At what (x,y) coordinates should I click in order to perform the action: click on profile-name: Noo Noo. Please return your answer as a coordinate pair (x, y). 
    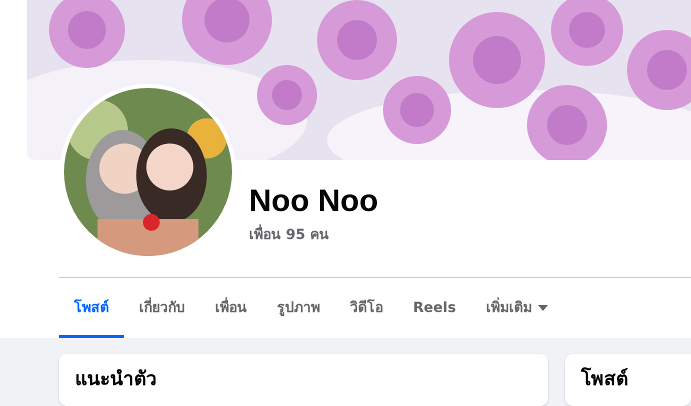
    Looking at the image, I should click on (313, 201).